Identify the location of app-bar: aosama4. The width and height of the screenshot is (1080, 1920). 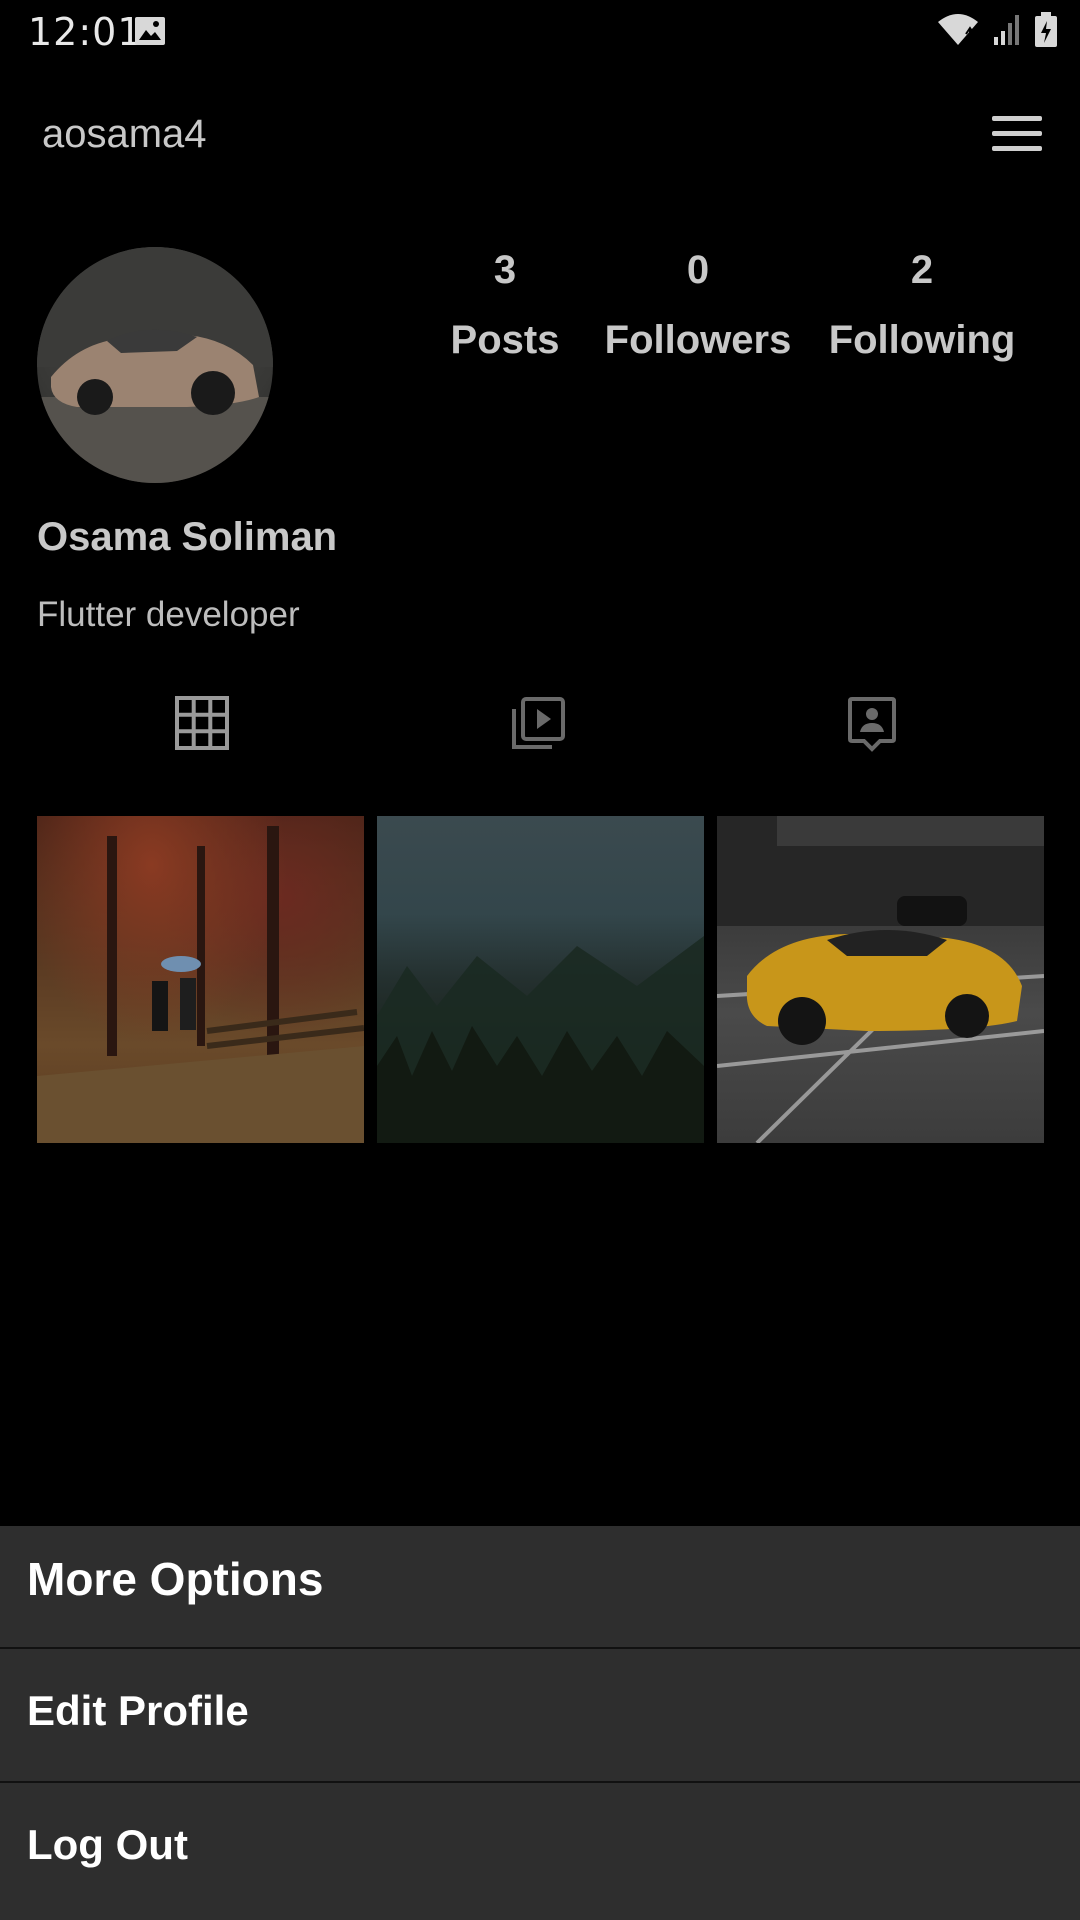
(540, 136).